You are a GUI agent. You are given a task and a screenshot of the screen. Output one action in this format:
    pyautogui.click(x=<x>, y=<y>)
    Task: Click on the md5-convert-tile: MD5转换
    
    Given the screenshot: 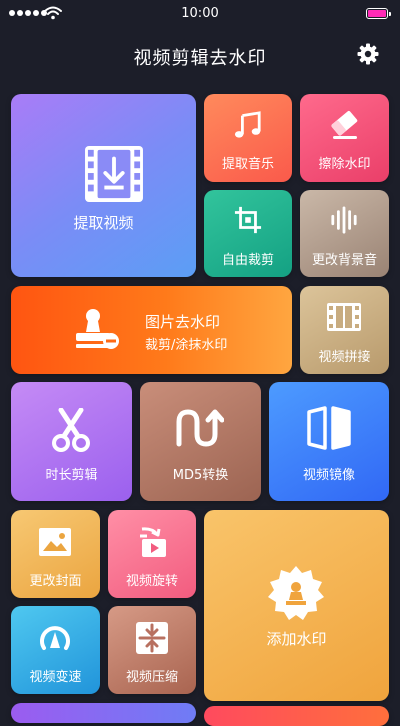 What is the action you would take?
    pyautogui.click(x=200, y=441)
    